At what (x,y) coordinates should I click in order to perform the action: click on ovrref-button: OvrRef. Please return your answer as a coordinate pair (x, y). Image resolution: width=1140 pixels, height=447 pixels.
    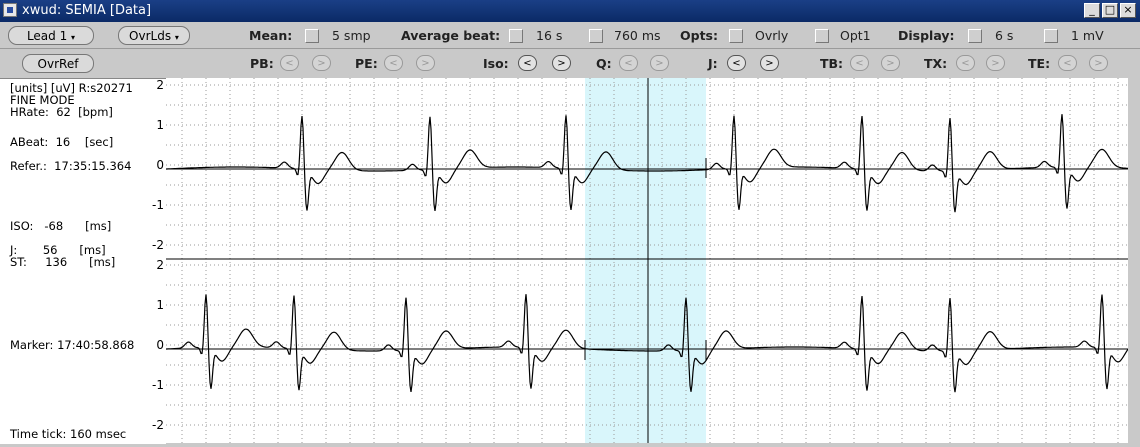
    Looking at the image, I should click on (58, 63).